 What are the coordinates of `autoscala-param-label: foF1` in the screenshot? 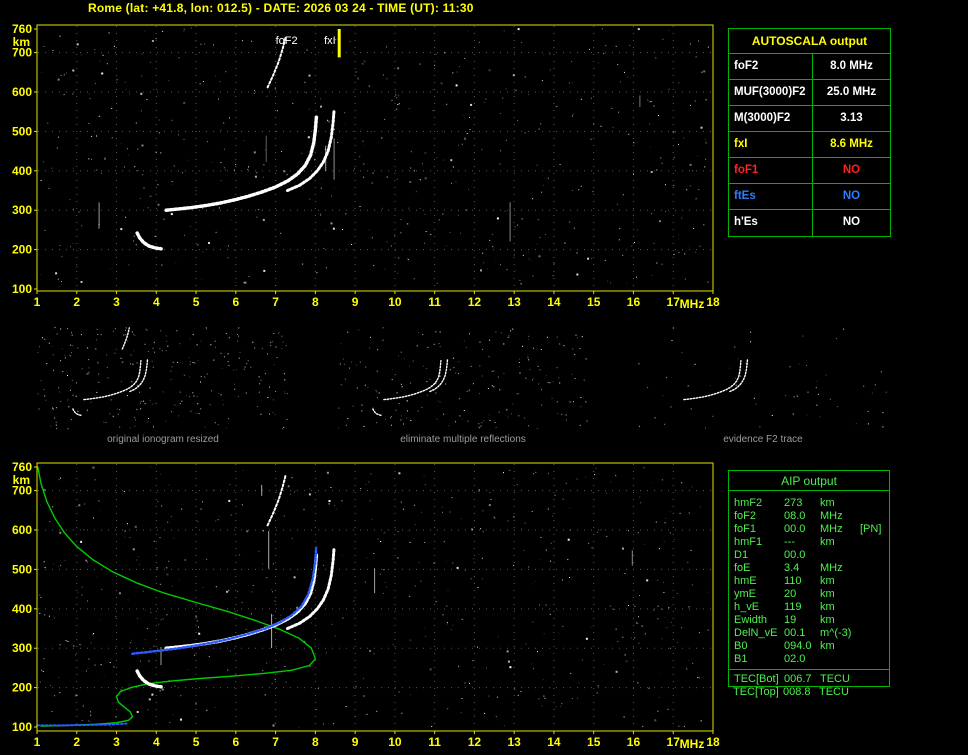 It's located at (771, 170).